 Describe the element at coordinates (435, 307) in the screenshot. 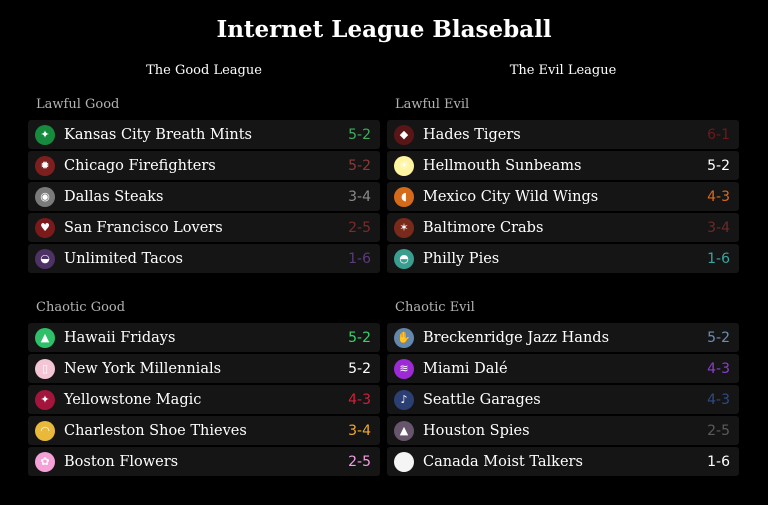

I see `division-title: Chaotic Evil` at that location.